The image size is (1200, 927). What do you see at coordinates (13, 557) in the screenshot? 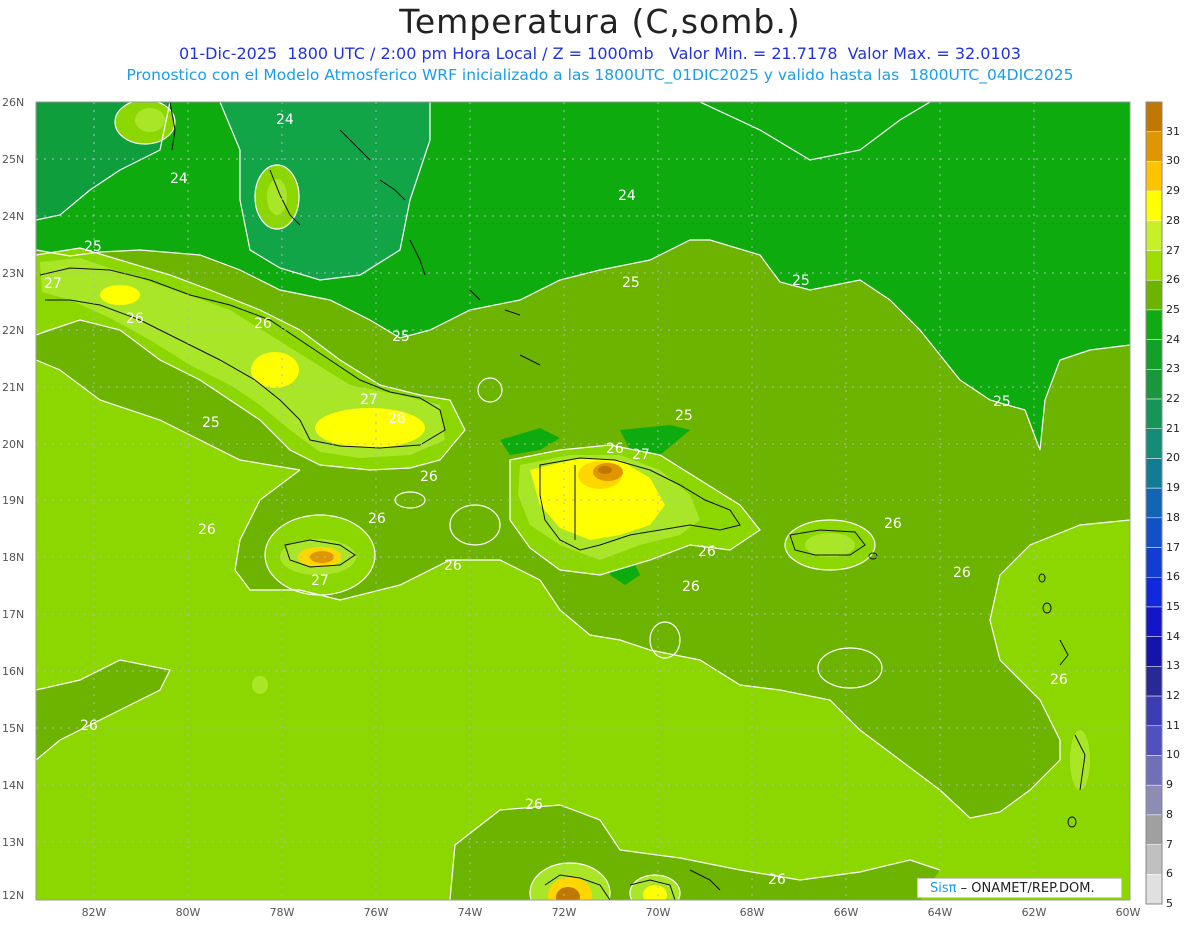
I see `lat-label: 18N` at bounding box center [13, 557].